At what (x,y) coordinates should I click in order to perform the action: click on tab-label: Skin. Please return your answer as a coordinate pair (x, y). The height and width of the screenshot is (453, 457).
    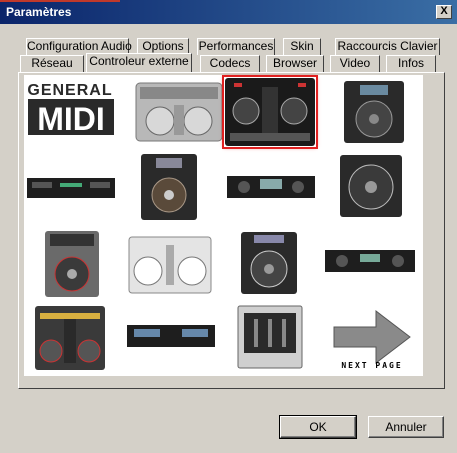
    Looking at the image, I should click on (302, 46).